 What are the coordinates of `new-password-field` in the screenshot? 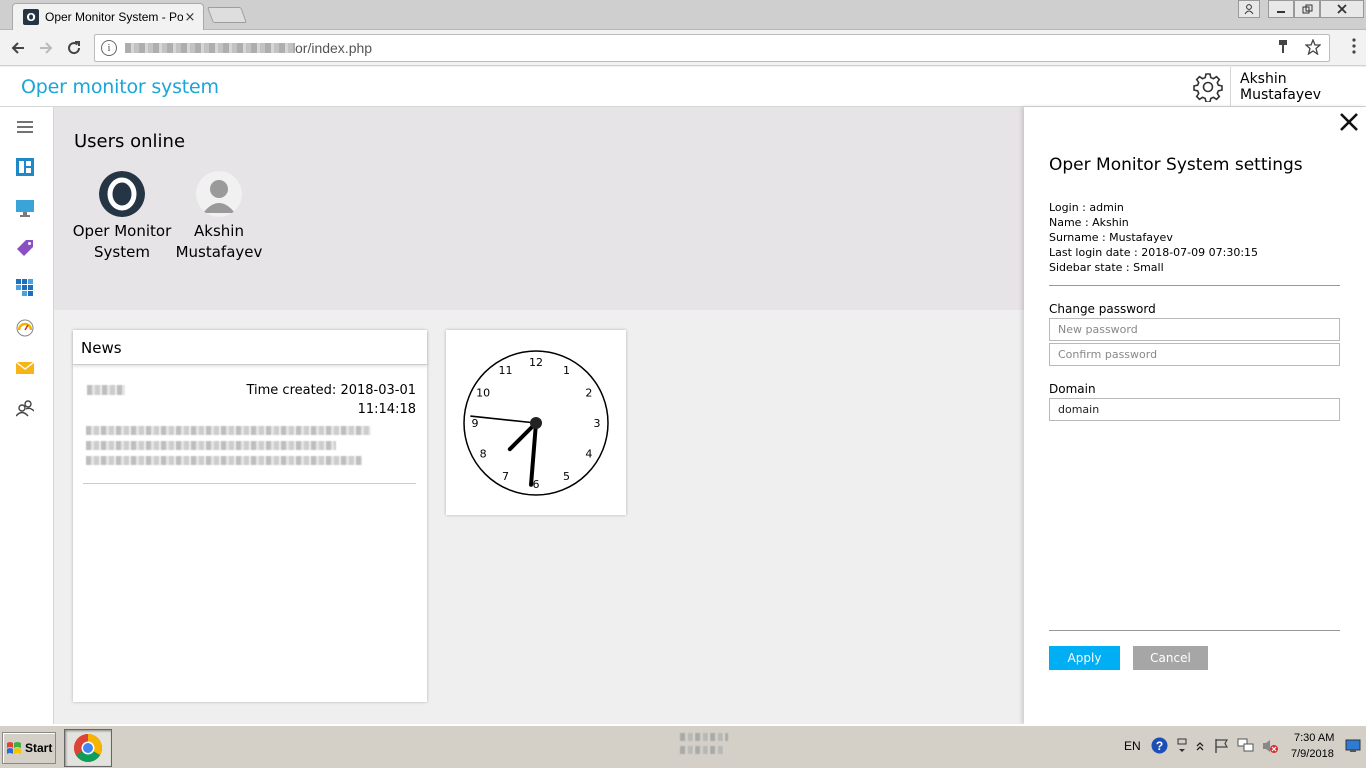 It's located at (1194, 329).